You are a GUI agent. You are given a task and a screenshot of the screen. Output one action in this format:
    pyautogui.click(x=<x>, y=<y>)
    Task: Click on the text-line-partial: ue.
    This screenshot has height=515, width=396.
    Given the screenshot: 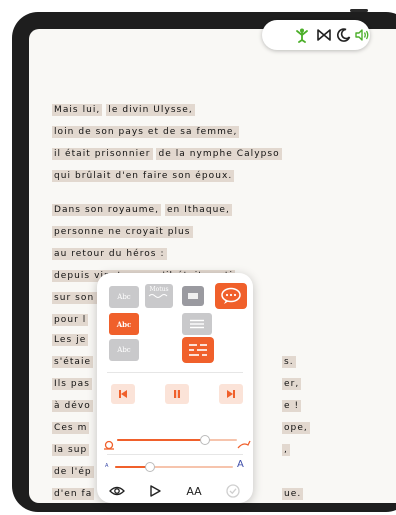 What is the action you would take?
    pyautogui.click(x=293, y=494)
    